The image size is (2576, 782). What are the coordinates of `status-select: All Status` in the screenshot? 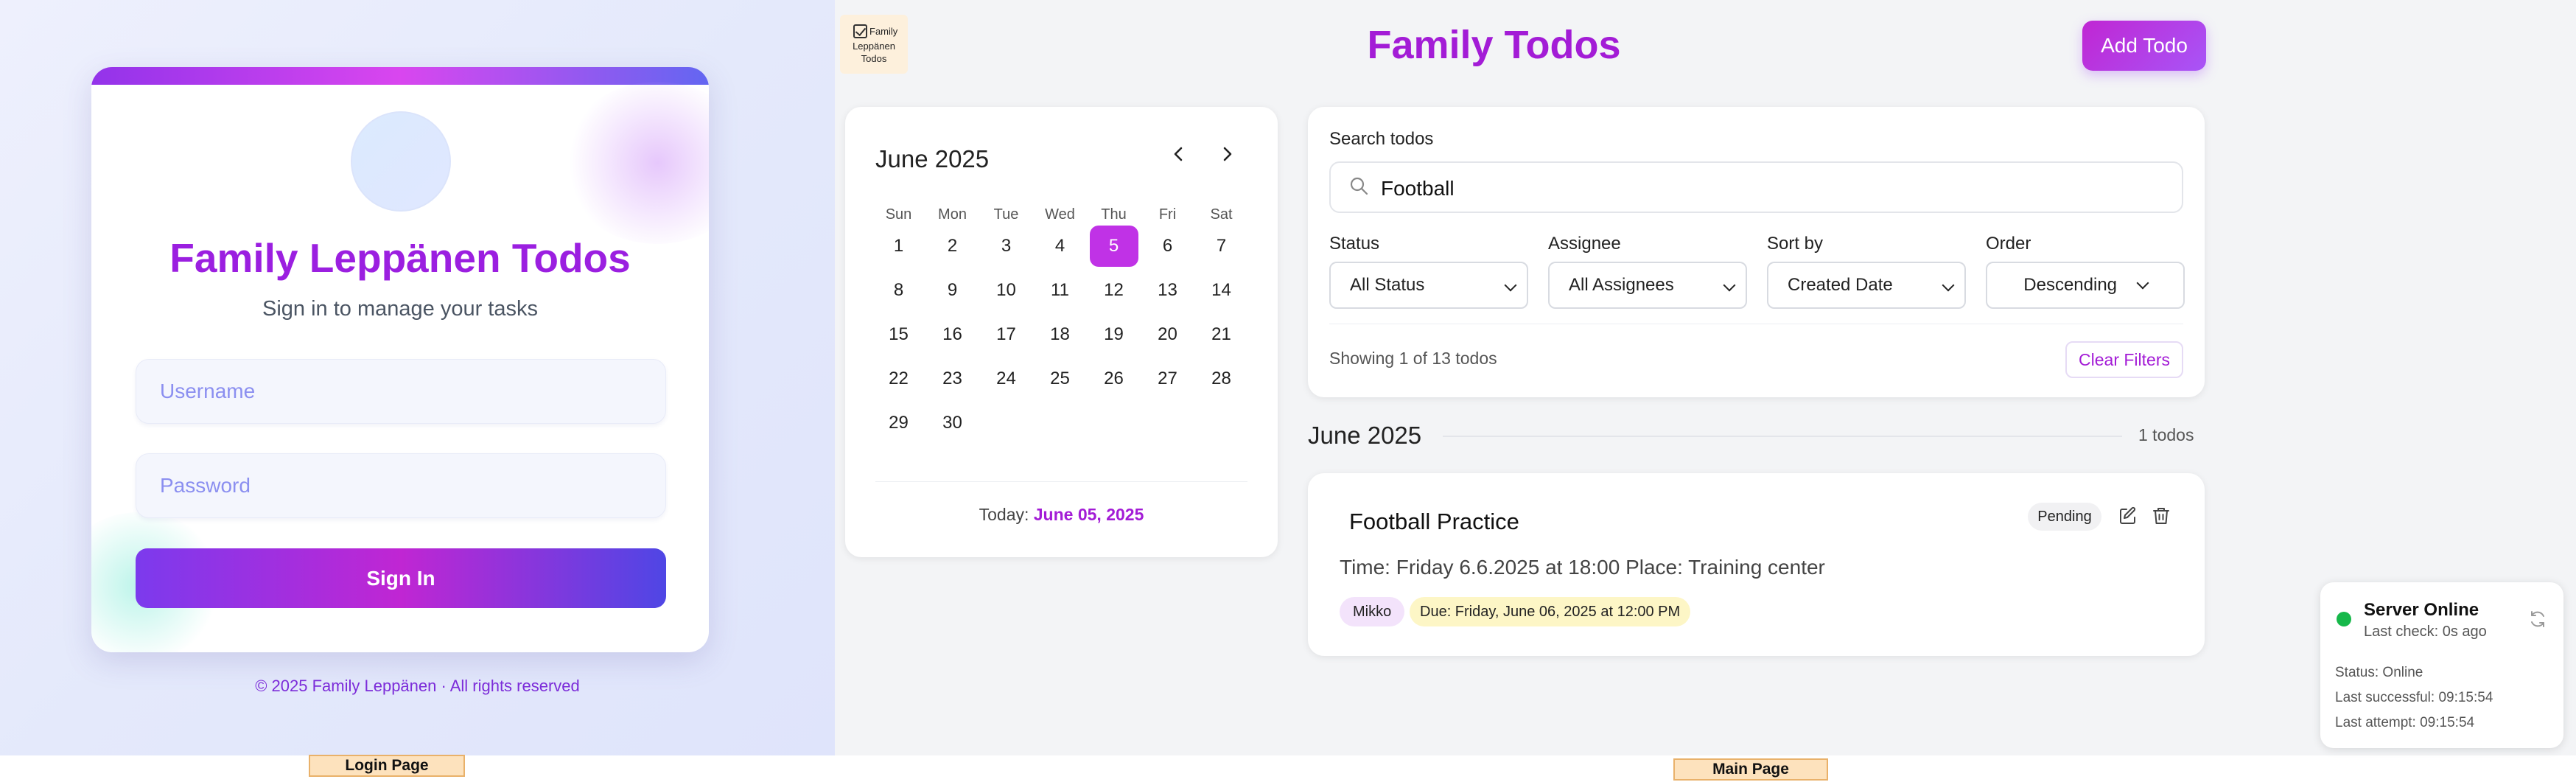 It's located at (1428, 285).